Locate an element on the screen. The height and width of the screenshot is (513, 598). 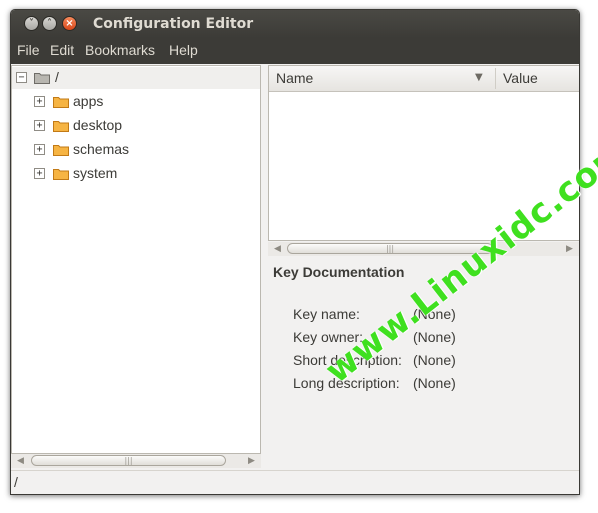
scrollbar-thumb: ||| is located at coordinates (128, 460).